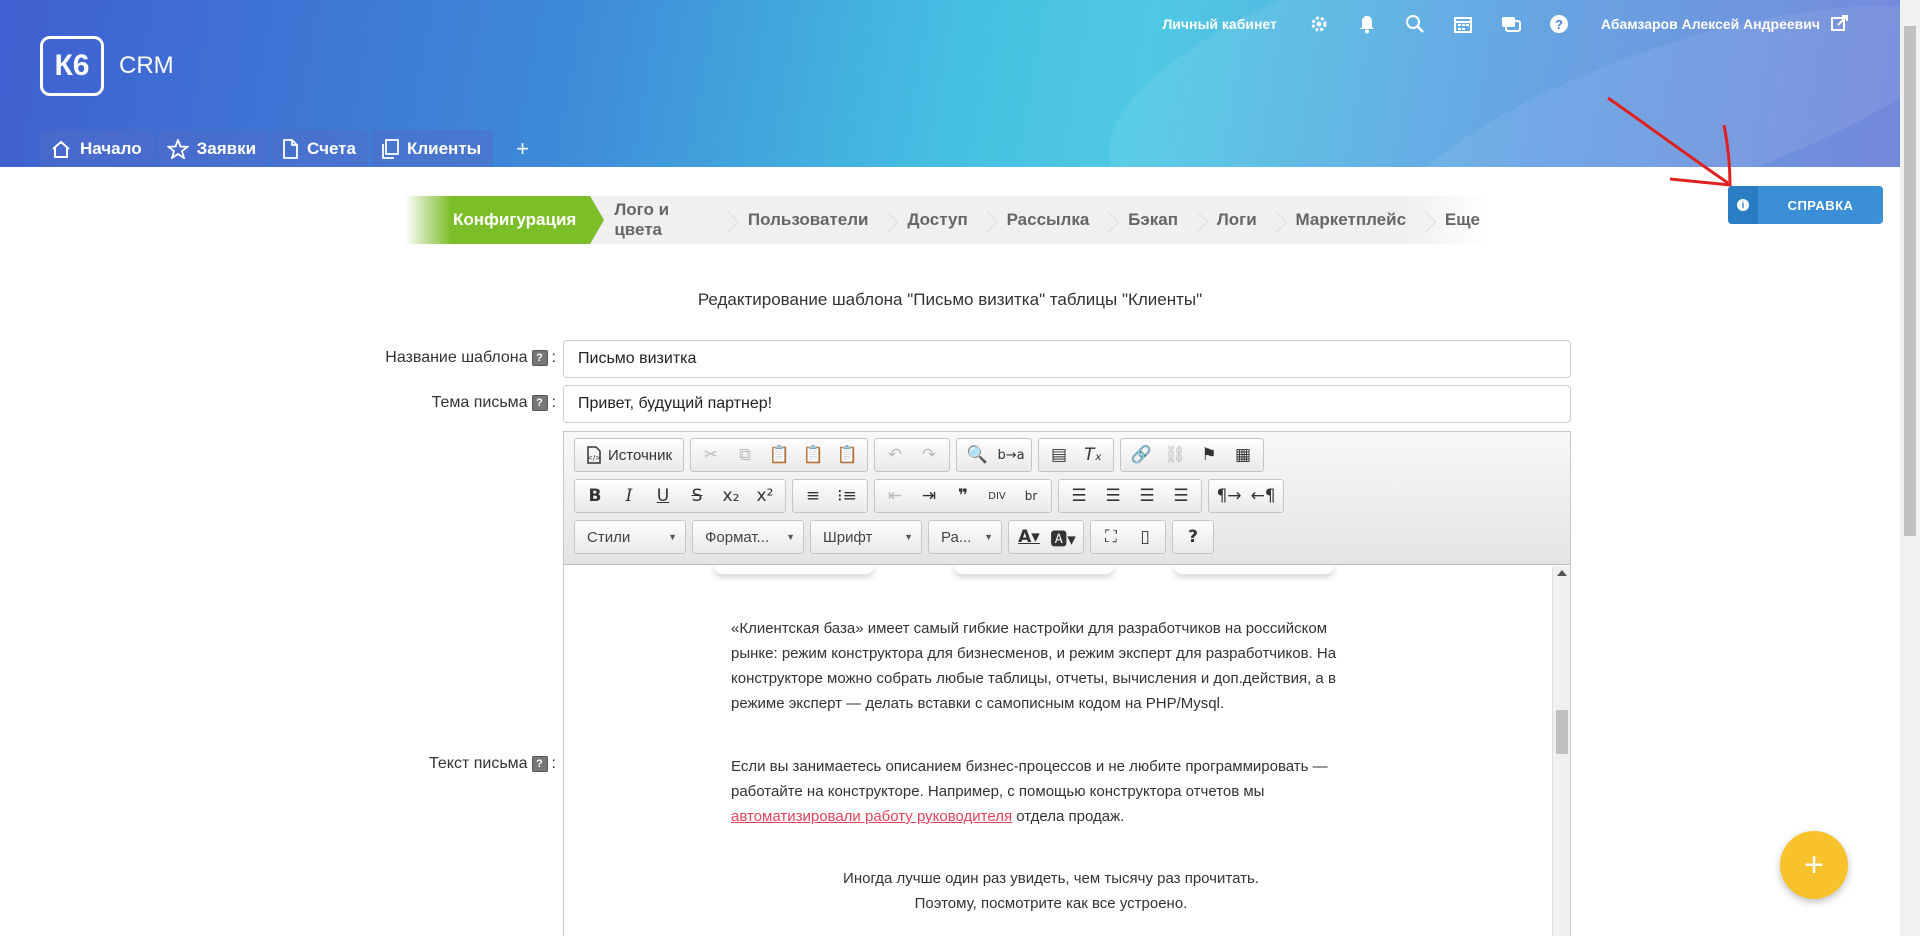 The height and width of the screenshot is (936, 1920). I want to click on config-nav-more: Еще, so click(1457, 220).